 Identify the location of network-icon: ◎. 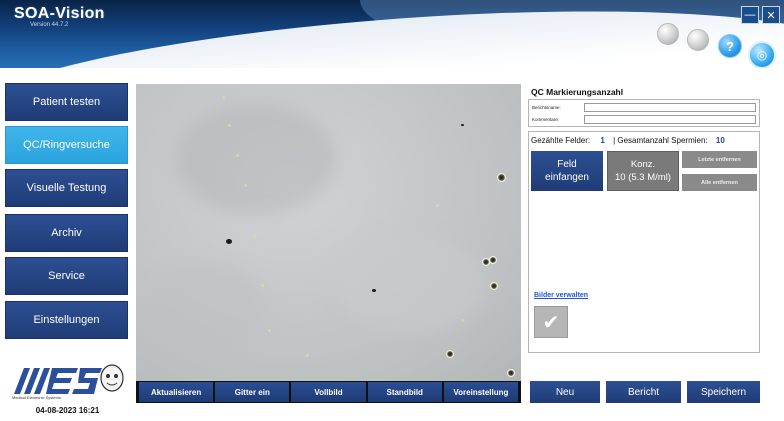
(762, 54).